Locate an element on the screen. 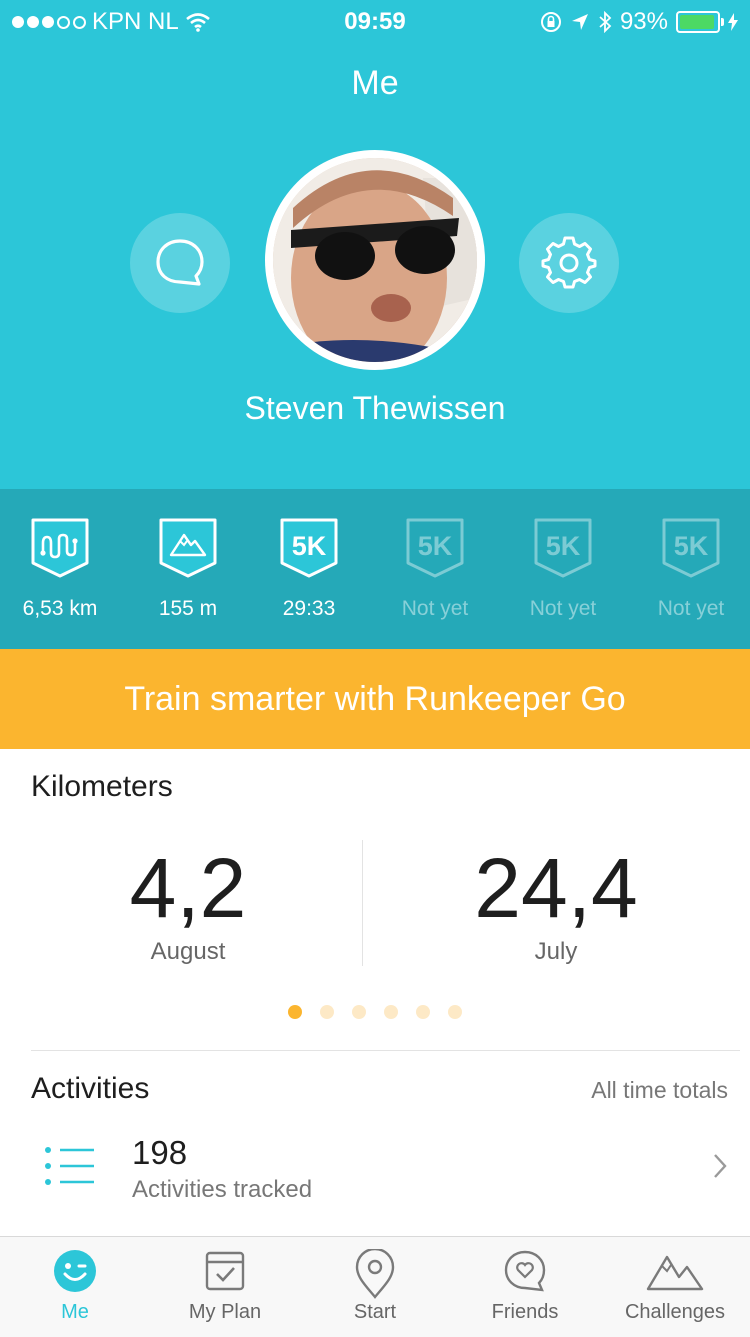 The width and height of the screenshot is (750, 1337). activities-title: Activities is located at coordinates (90, 1088).